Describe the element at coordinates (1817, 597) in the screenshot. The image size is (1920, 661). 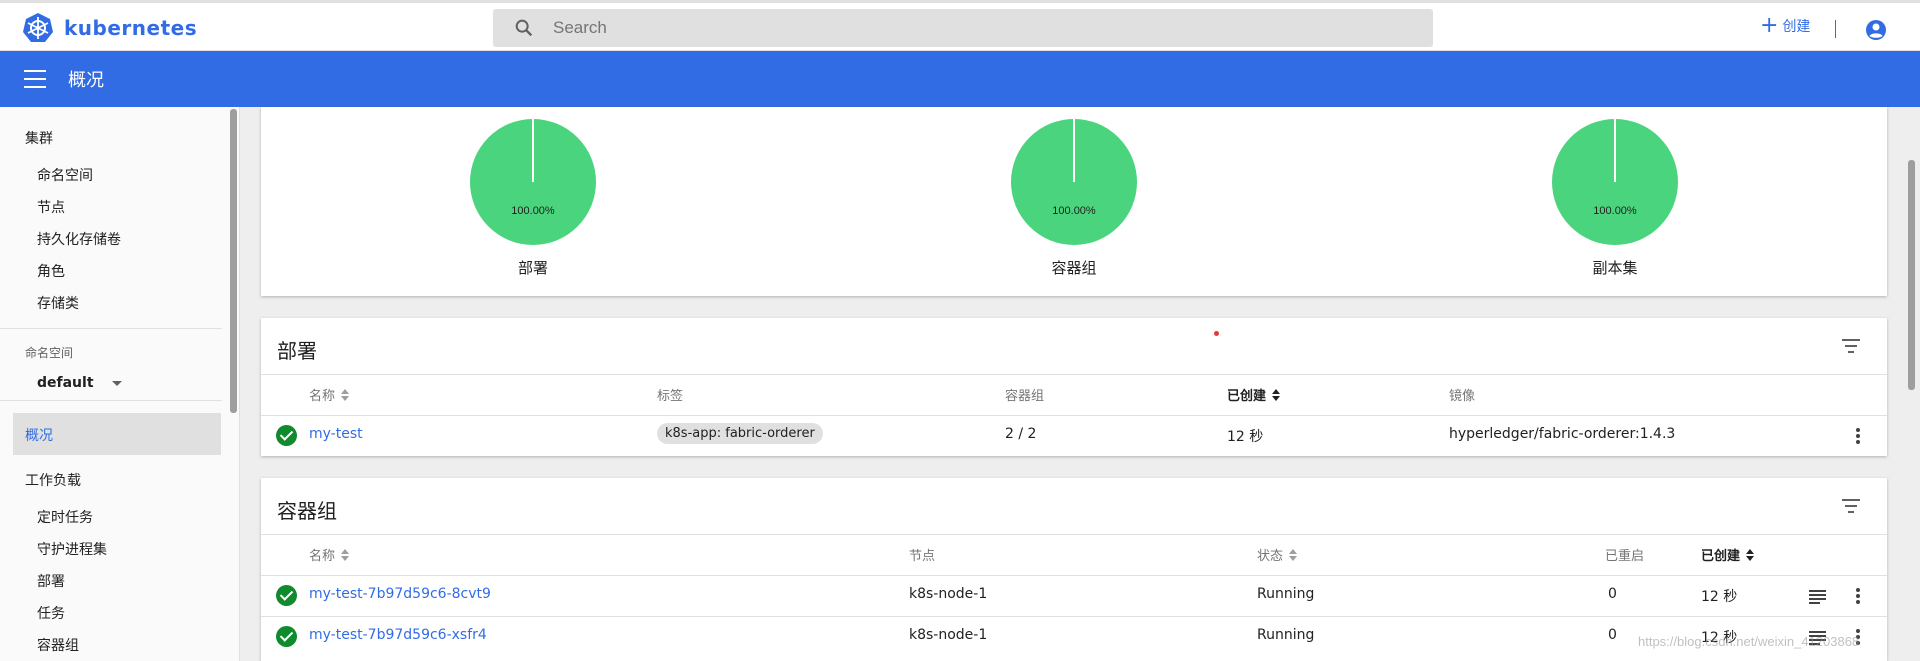
I see `logs-icon` at that location.